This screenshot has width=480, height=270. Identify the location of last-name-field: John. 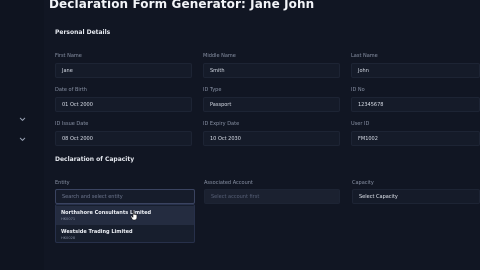
(415, 70).